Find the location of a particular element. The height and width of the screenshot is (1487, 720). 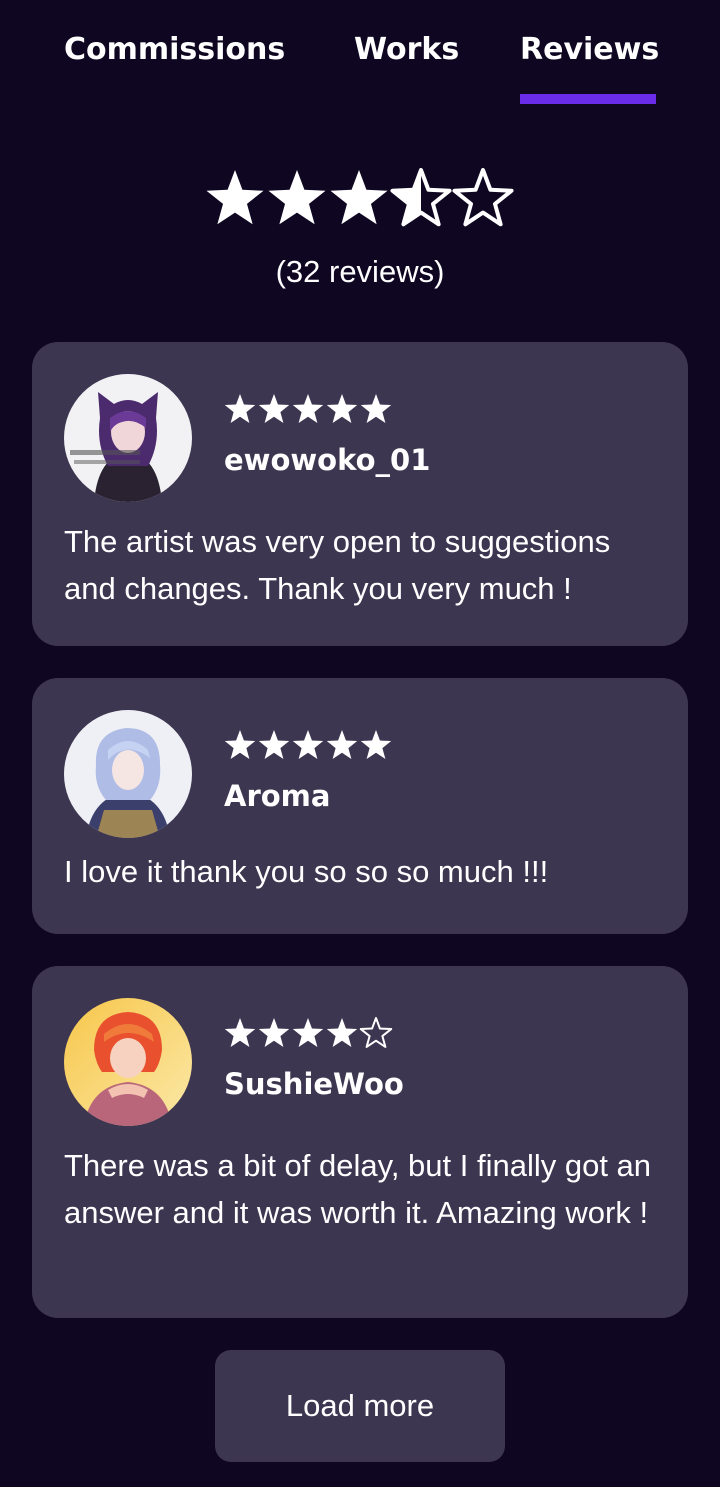

review-text: I love it thank you so so so much !!! is located at coordinates (306, 871).